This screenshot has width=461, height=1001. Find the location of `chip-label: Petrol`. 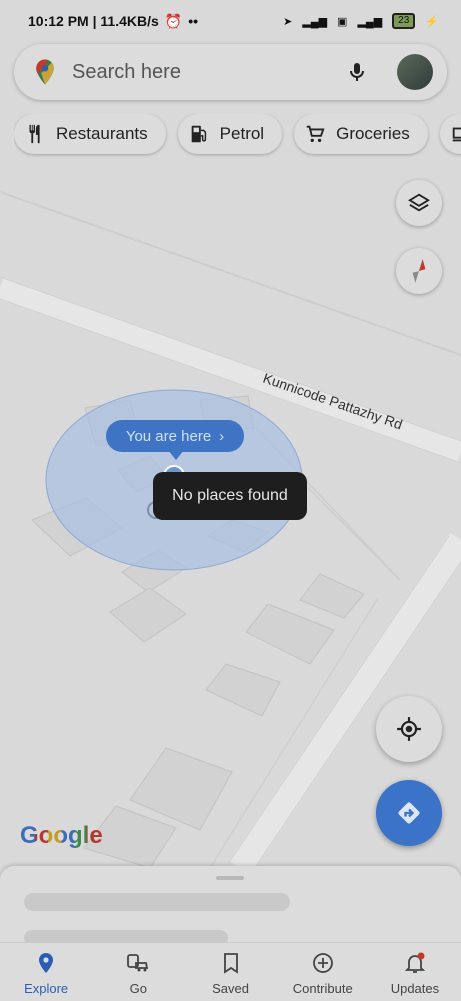

chip-label: Petrol is located at coordinates (242, 133).